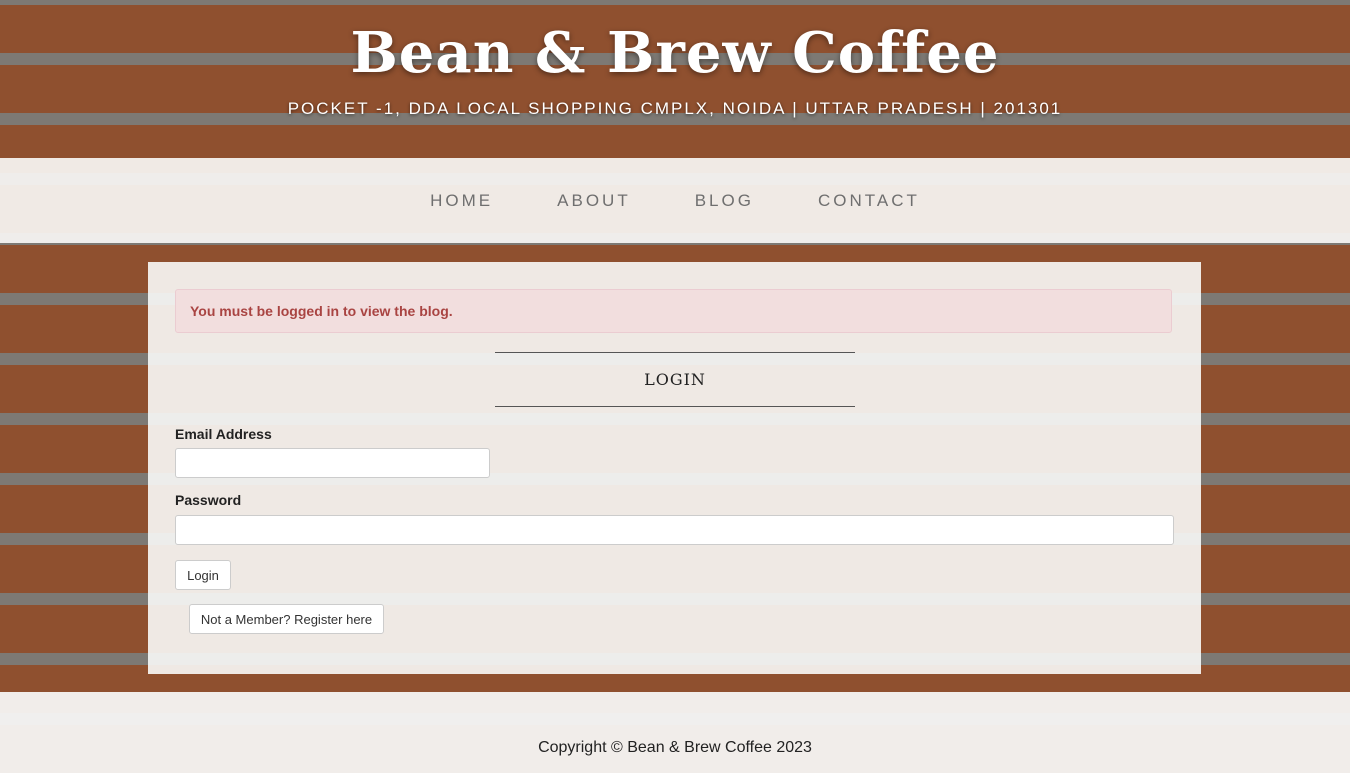  Describe the element at coordinates (286, 619) in the screenshot. I see `register-button: Not a Member? Register here` at that location.